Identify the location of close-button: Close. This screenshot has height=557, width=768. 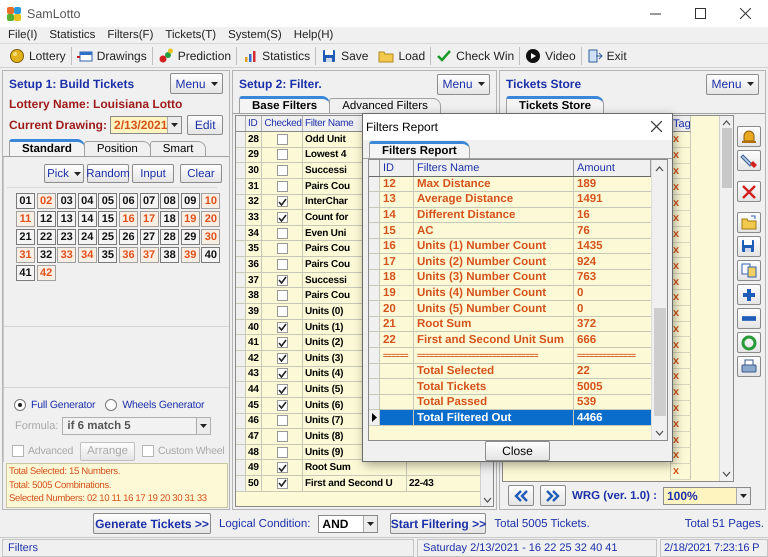
(517, 451).